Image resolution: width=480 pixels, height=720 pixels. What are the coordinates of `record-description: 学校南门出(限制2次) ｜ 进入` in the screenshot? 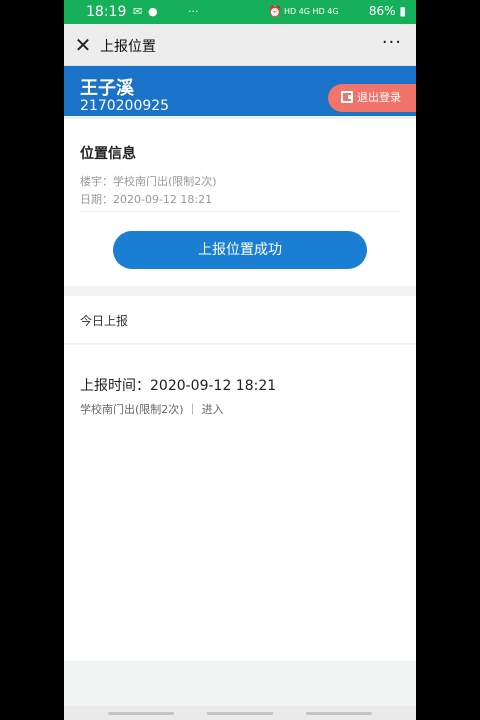 It's located at (152, 409).